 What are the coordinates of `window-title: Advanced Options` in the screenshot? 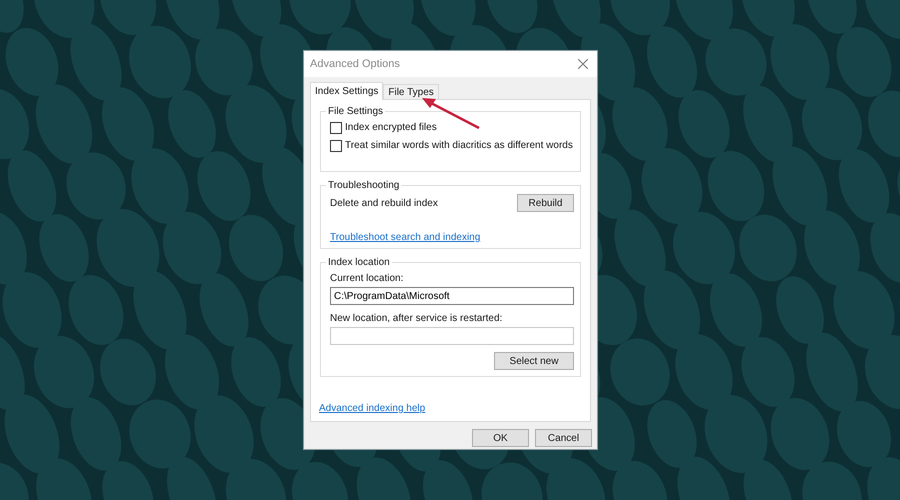 It's located at (355, 64).